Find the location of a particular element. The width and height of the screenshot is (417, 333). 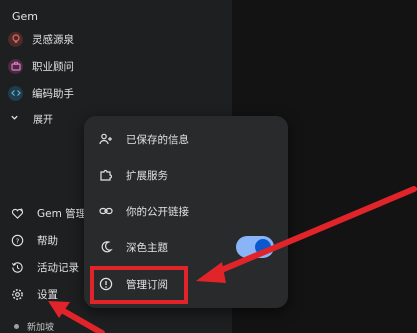

chevron-down-icon is located at coordinates (14, 119).